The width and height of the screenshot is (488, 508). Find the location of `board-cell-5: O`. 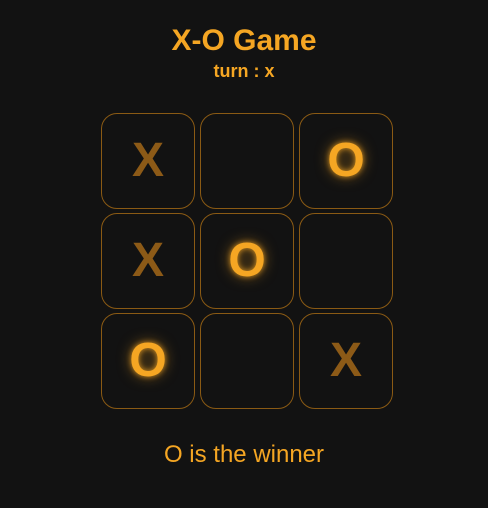

board-cell-5: O is located at coordinates (247, 261).